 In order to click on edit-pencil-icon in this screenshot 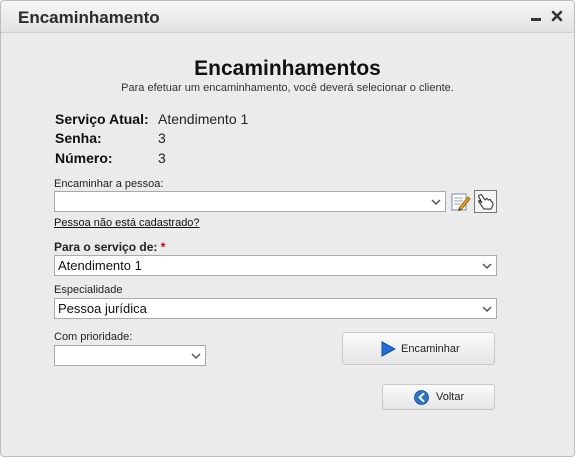, I will do `click(461, 202)`.